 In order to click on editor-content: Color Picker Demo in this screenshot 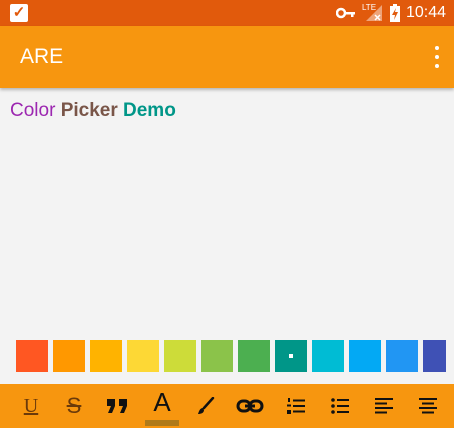, I will do `click(93, 111)`.